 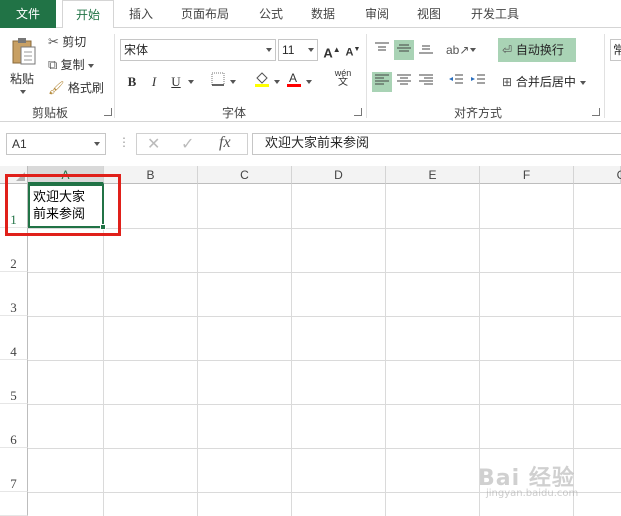 I want to click on align-top-button, so click(x=382, y=50).